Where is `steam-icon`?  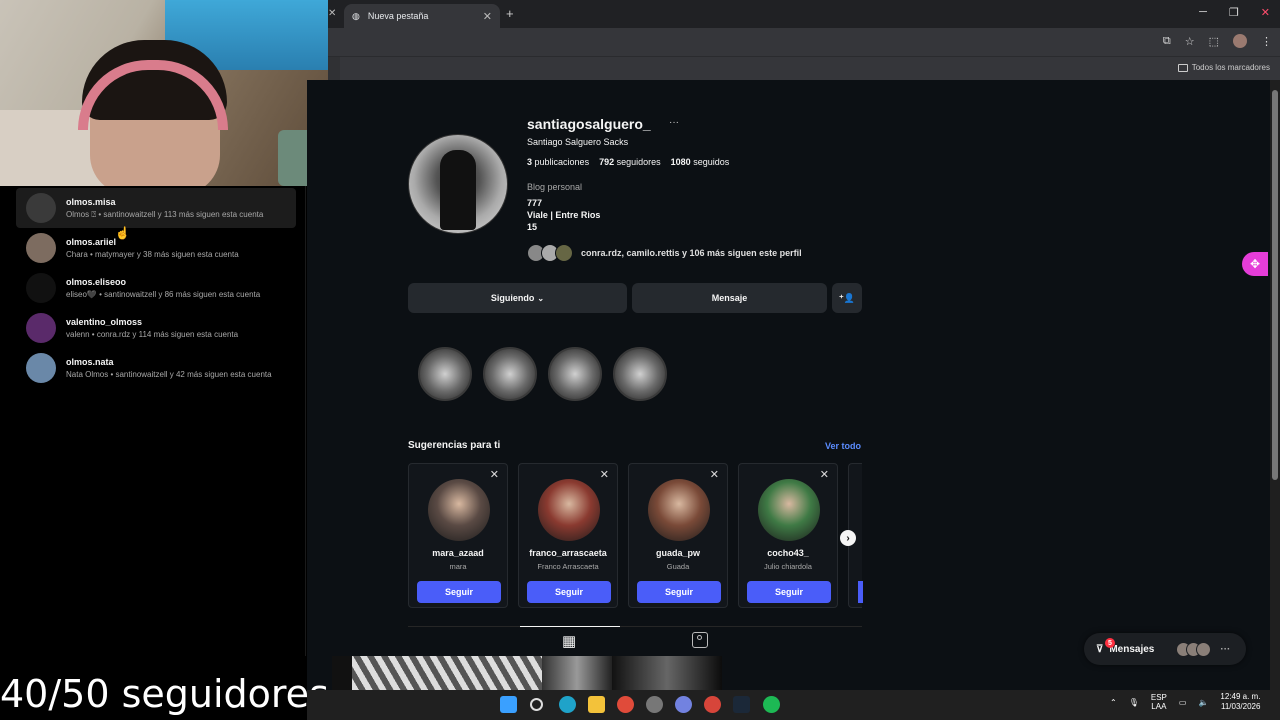 steam-icon is located at coordinates (741, 704).